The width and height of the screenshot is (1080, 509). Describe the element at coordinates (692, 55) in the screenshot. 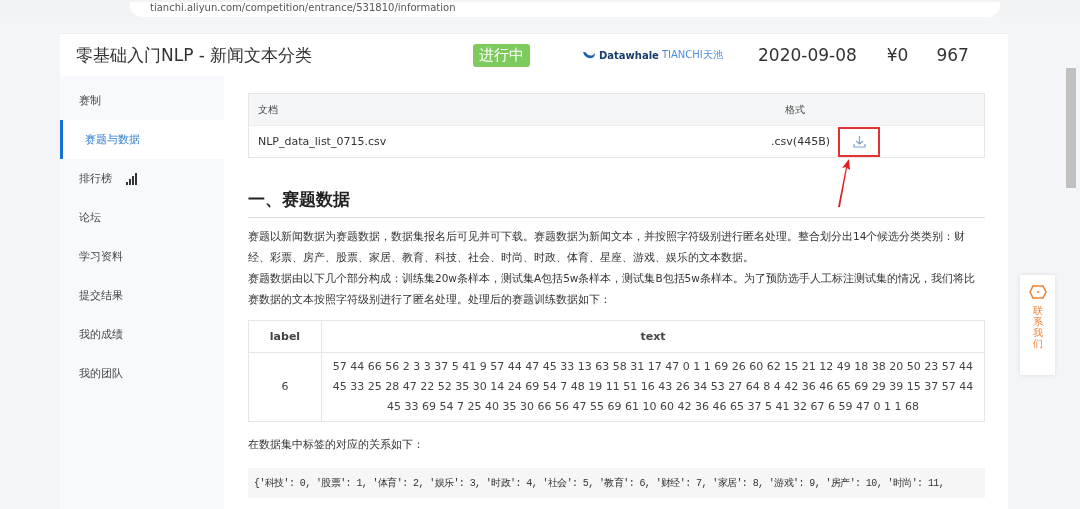

I see `logo-brand: TIANCHI天池` at that location.